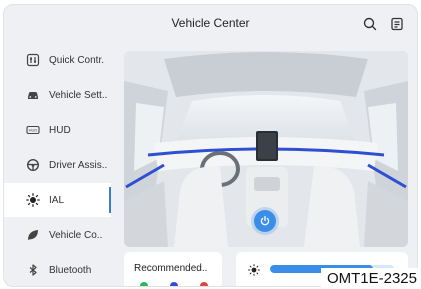  I want to click on steering-wheel-icon, so click(33, 165).